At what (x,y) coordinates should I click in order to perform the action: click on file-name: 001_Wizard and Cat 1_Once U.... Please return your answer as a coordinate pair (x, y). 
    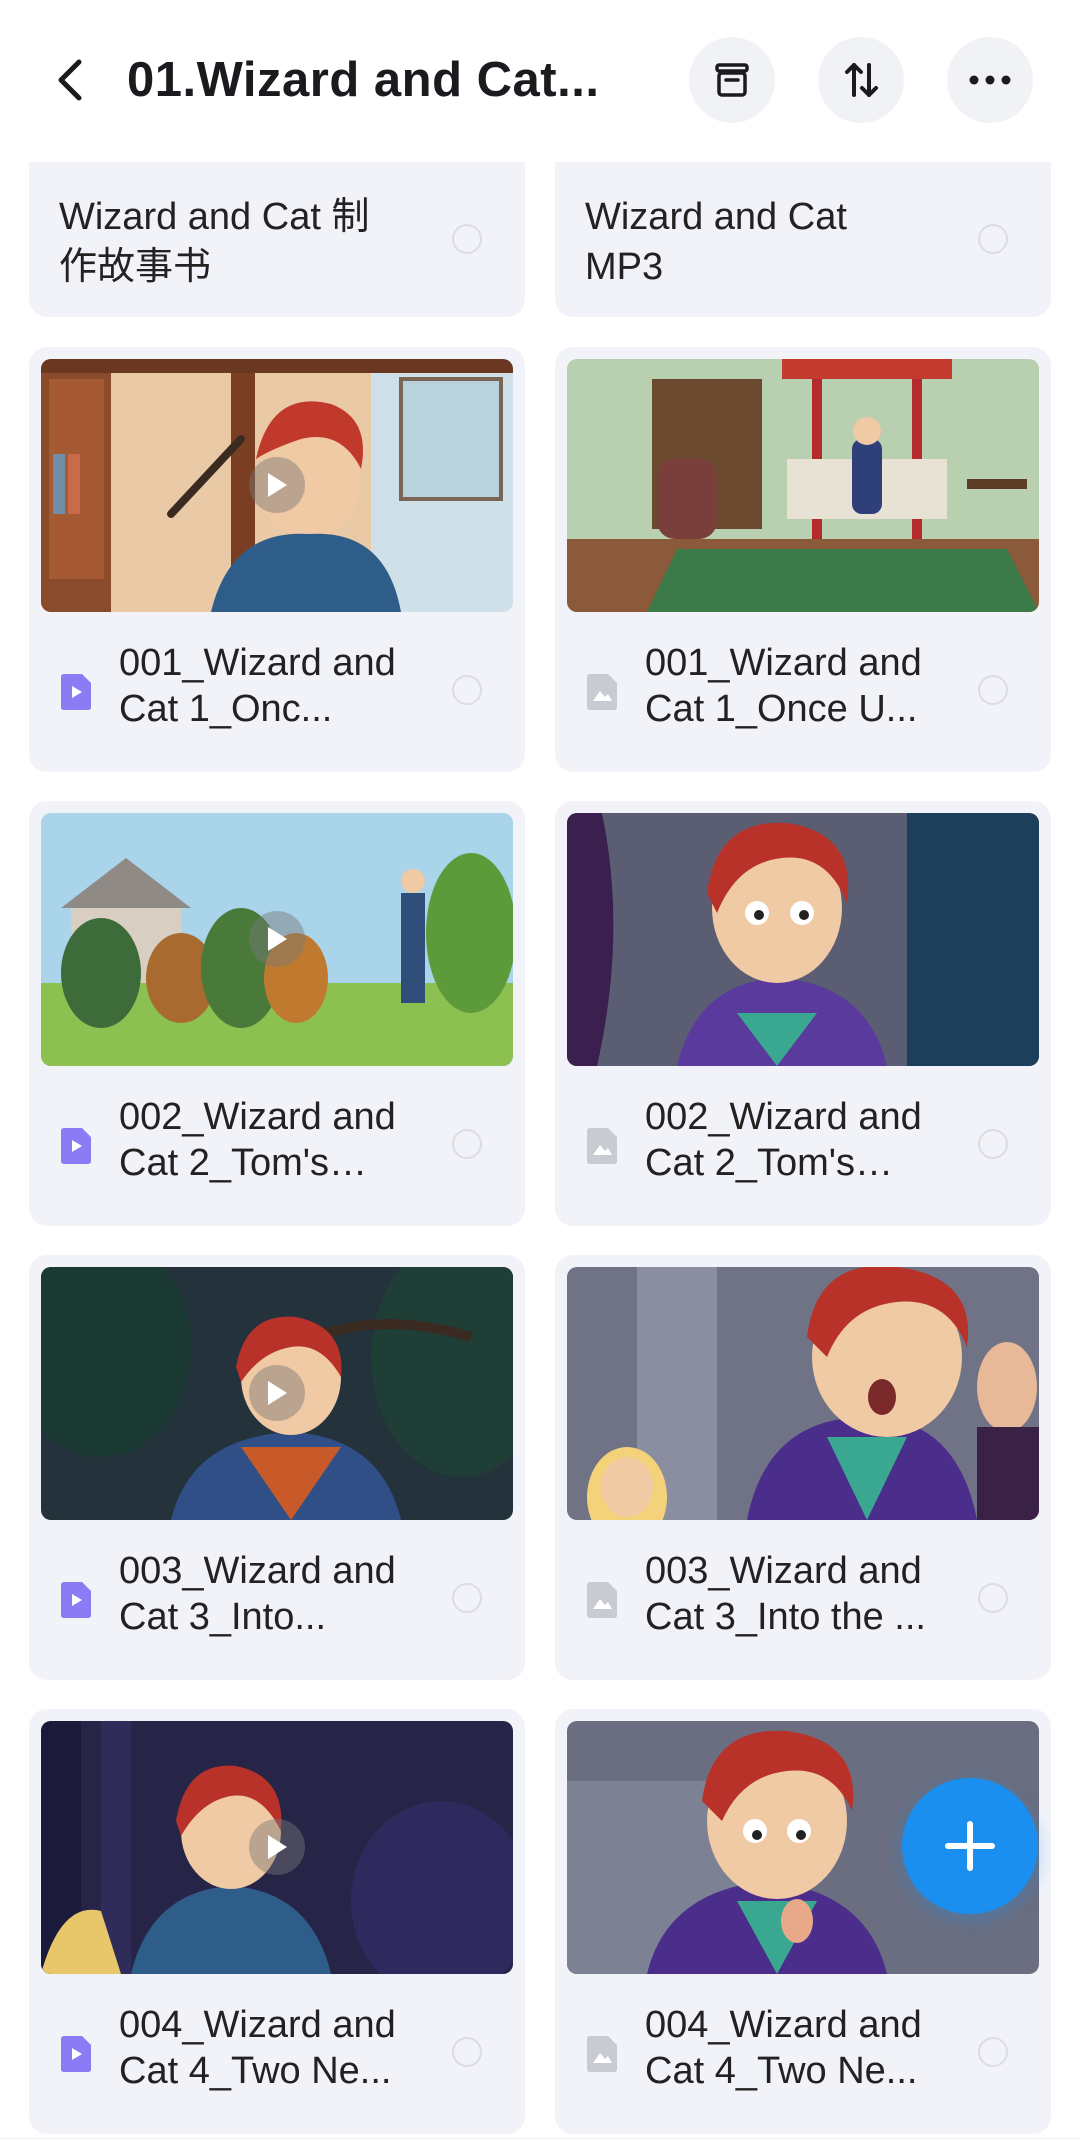
    Looking at the image, I should click on (783, 686).